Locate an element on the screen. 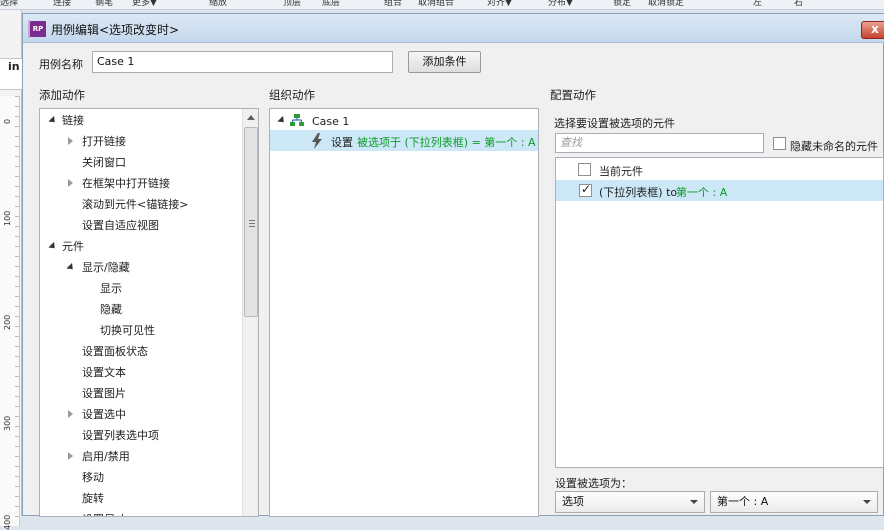 The height and width of the screenshot is (530, 884). action-tree-item: 滚动到元件<锚链接> is located at coordinates (141, 204).